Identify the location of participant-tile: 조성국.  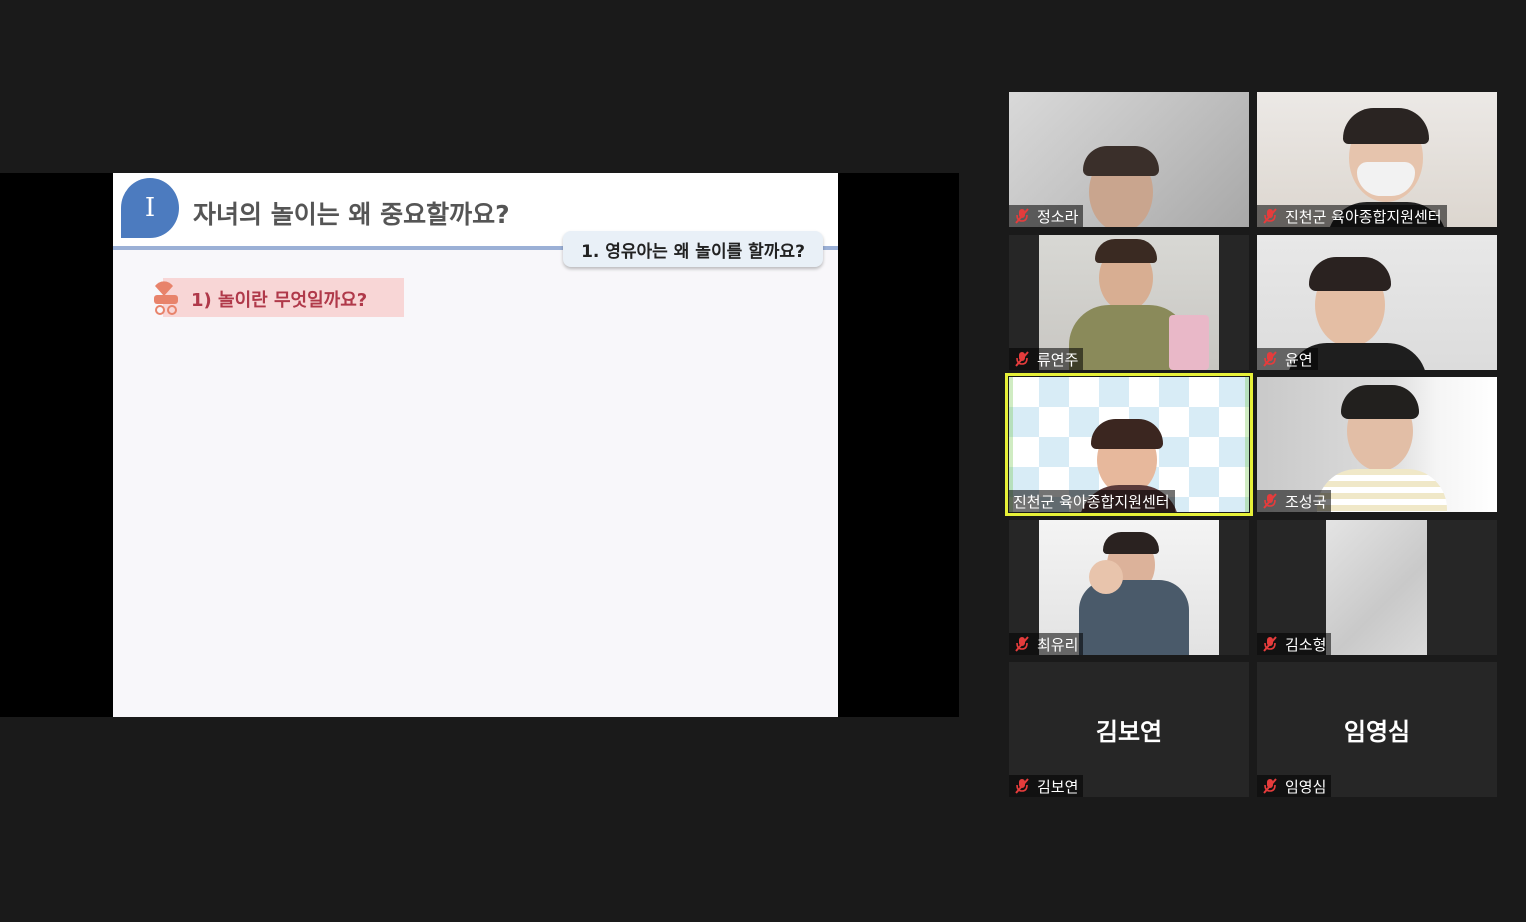
(1377, 444).